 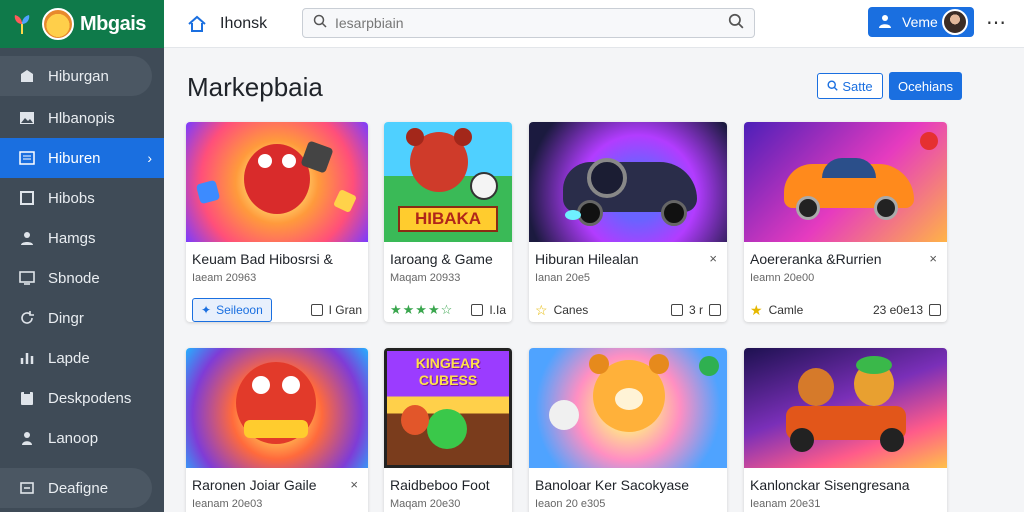 I want to click on card-meta-text: I Gran, so click(x=345, y=310).